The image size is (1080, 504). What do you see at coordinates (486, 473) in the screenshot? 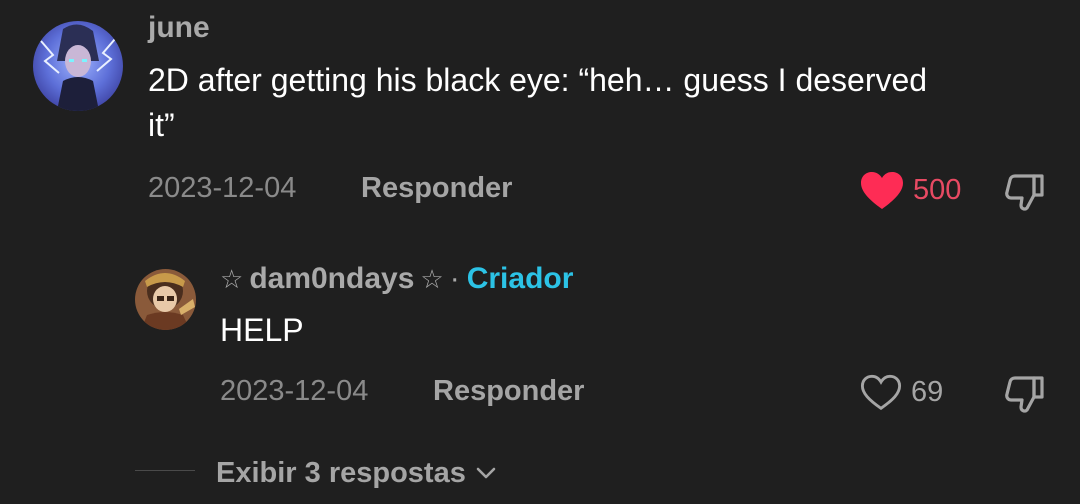
I see `chevron-down-icon` at bounding box center [486, 473].